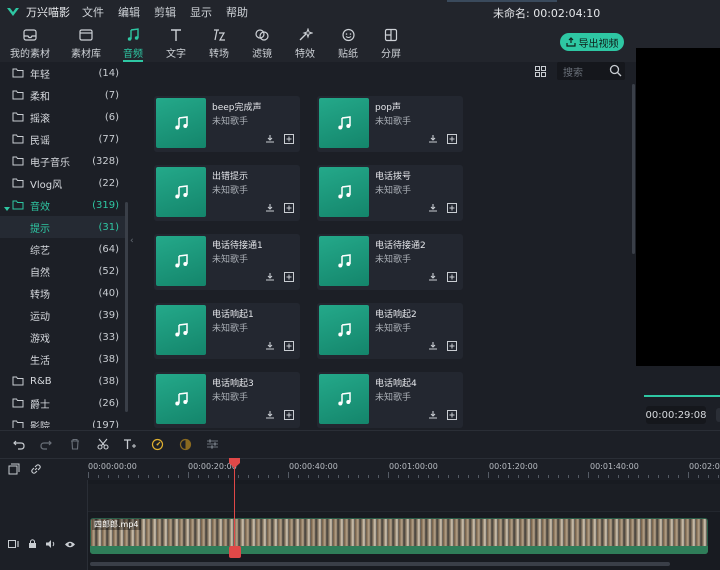 The image size is (720, 570). Describe the element at coordinates (103, 445) in the screenshot. I see `split-scissors-icon` at that location.